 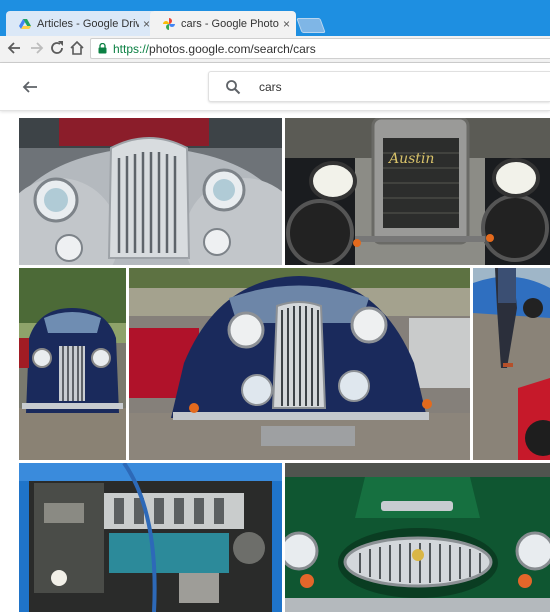 What do you see at coordinates (320, 48) in the screenshot?
I see `address-bar: https:// photos.google.com/search/cars` at bounding box center [320, 48].